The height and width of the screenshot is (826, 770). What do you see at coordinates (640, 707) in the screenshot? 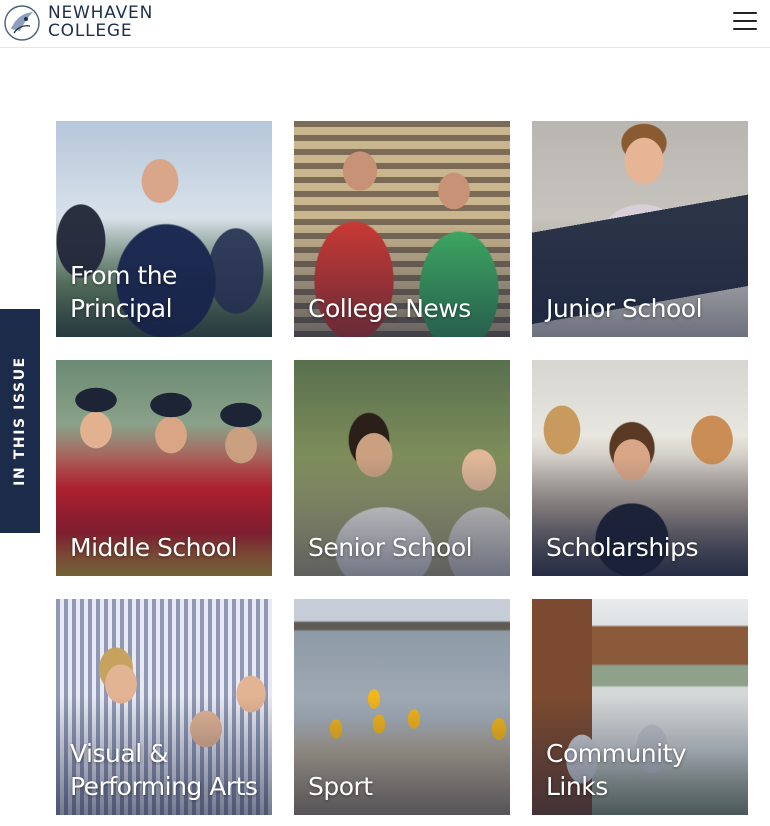
I see `tile-community-links: Community Links` at bounding box center [640, 707].